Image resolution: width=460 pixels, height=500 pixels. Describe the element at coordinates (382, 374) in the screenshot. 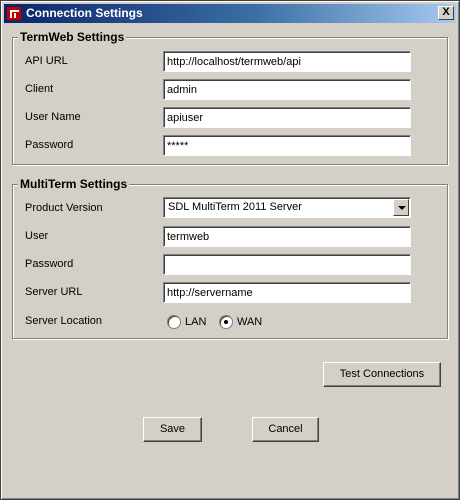

I see `test-connections-button: Test Connections` at that location.